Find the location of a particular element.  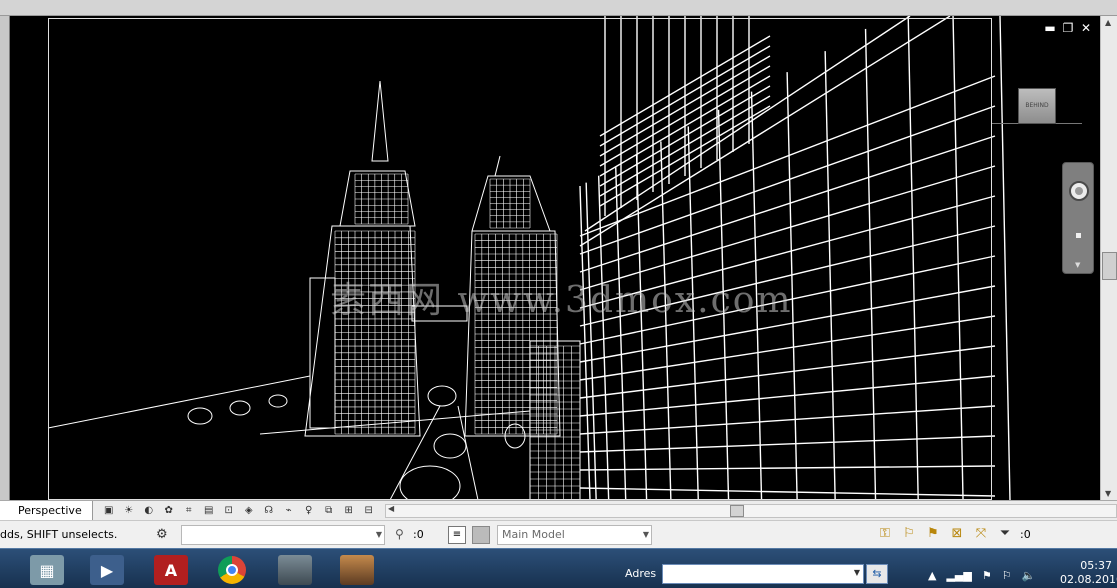

selection-tools: ⚿ ⚐ ⚑ ⊠ ⤧ ⏷ :0 is located at coordinates (953, 534).